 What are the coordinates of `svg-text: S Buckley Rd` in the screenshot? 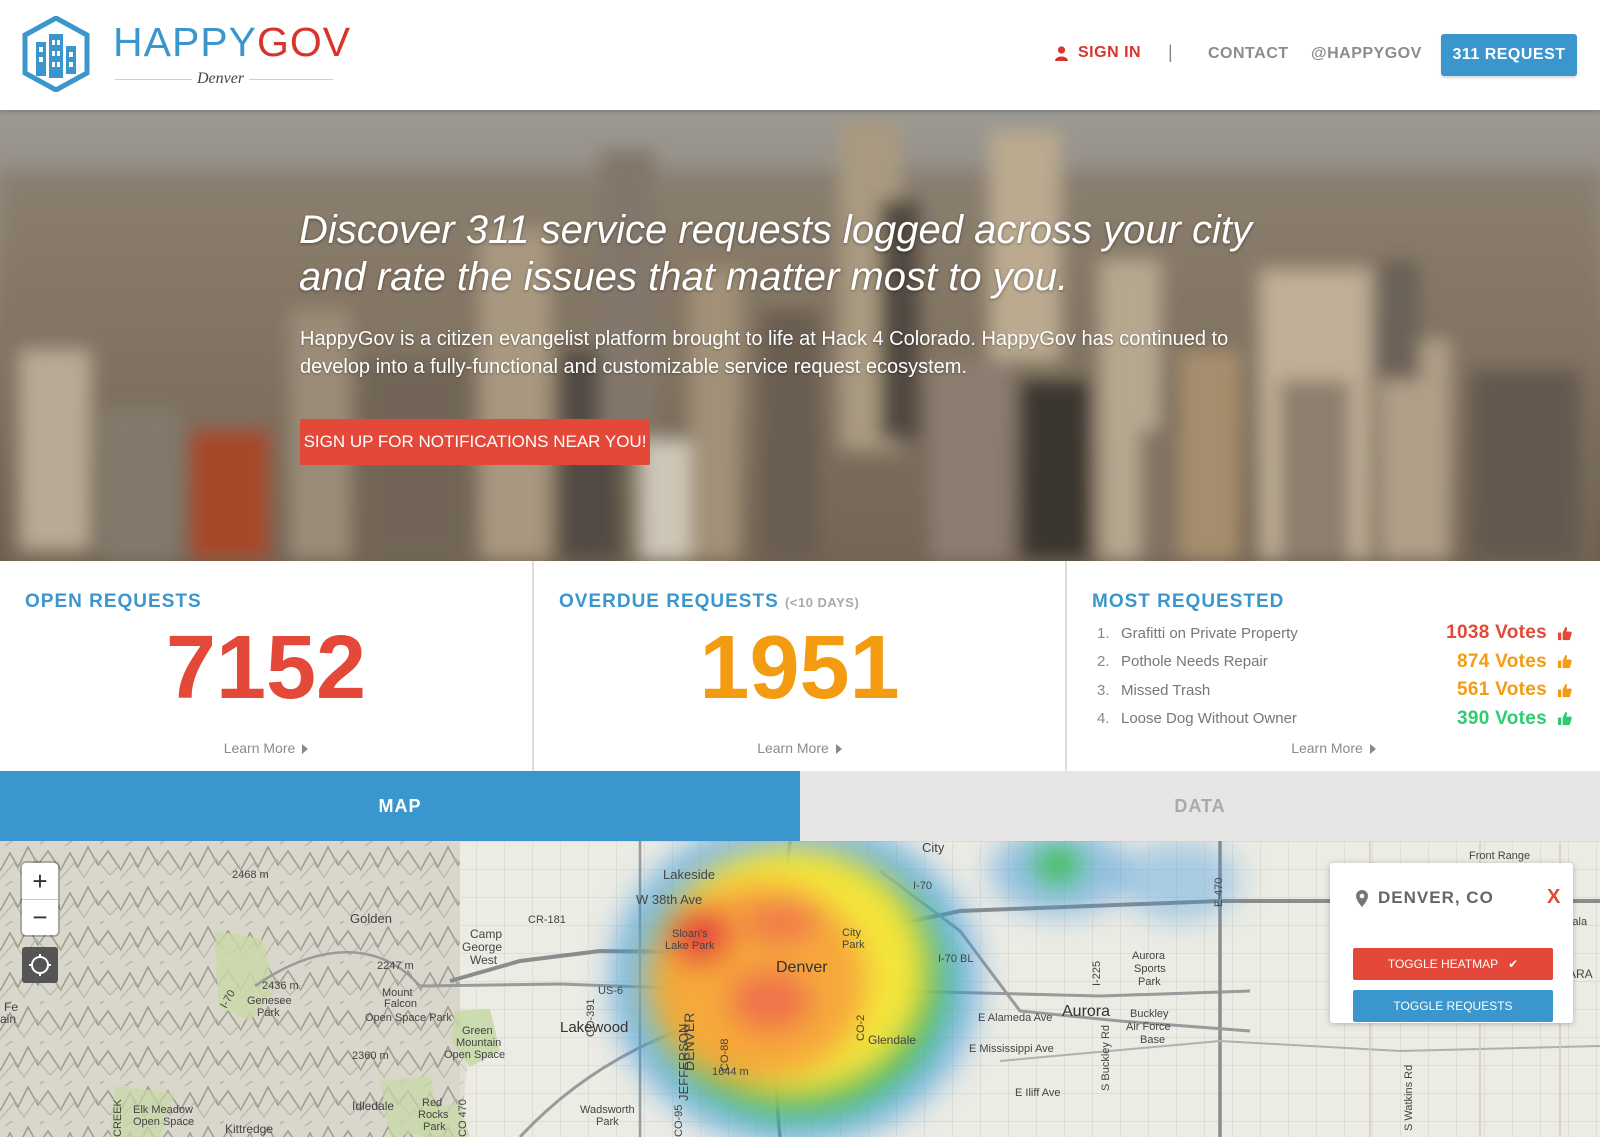 It's located at (1106, 1058).